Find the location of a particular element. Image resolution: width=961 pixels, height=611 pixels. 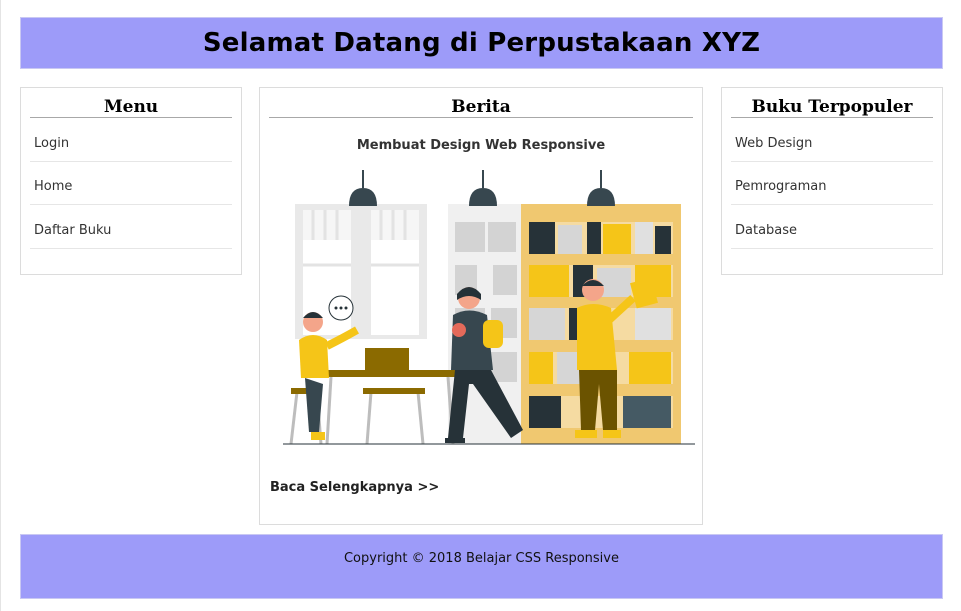

menu-list: Login Home Daftar Buku is located at coordinates (131, 183).